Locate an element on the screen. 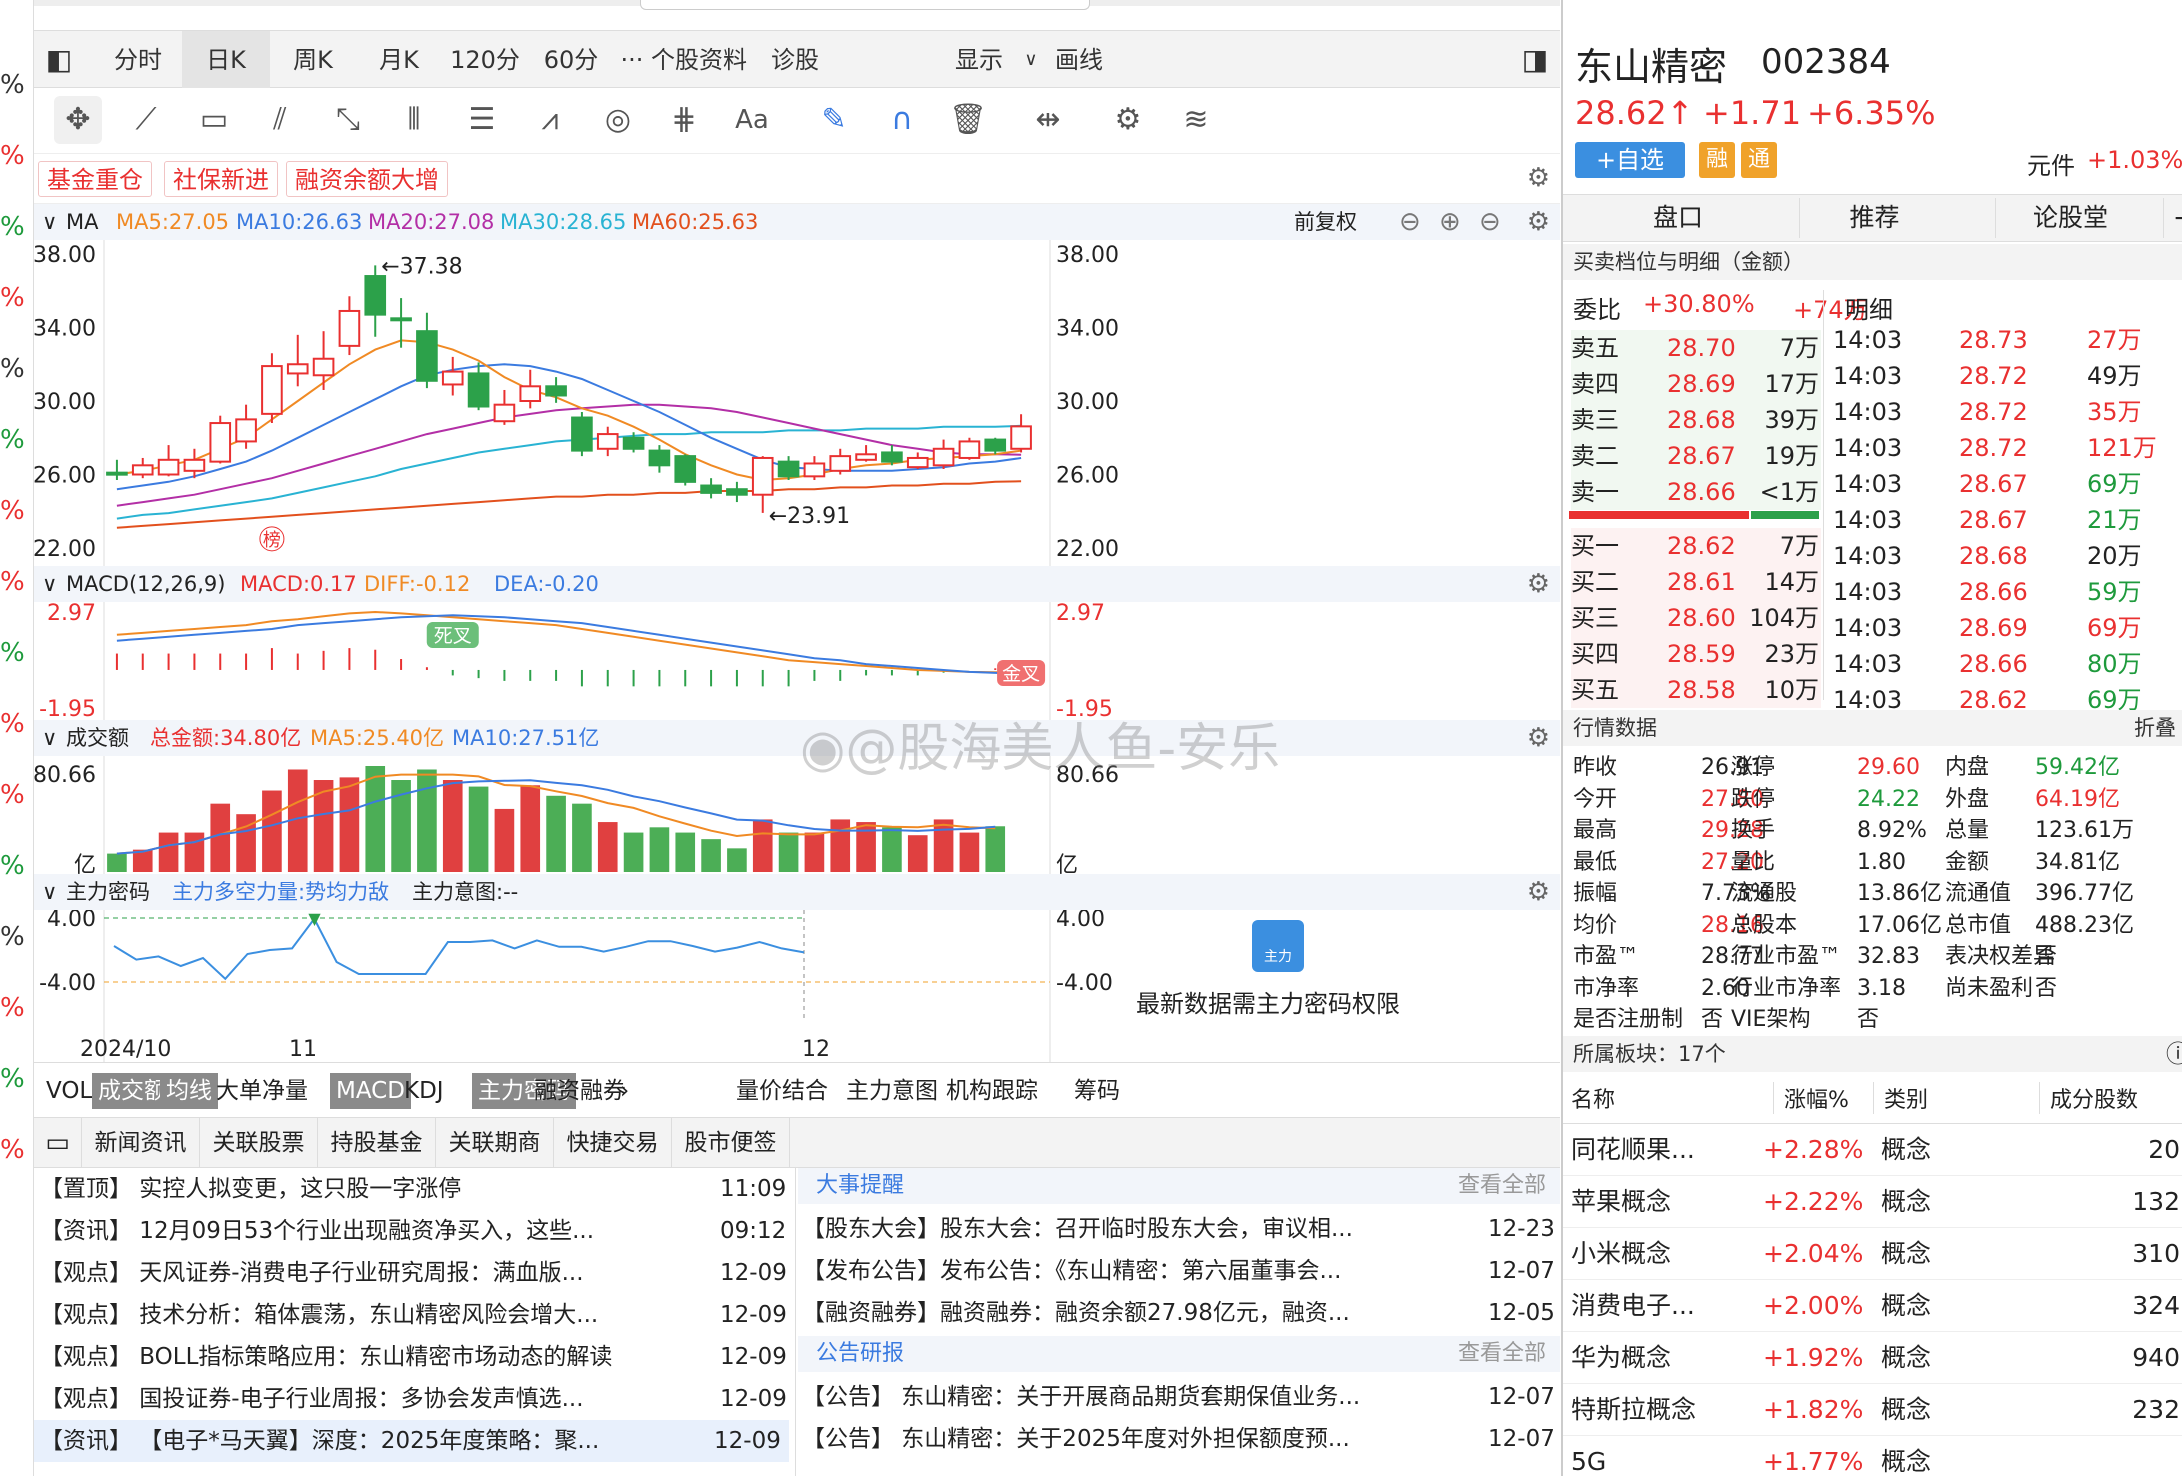 This screenshot has width=2182, height=1476. tag-0: 基金重仓 is located at coordinates (95, 179).